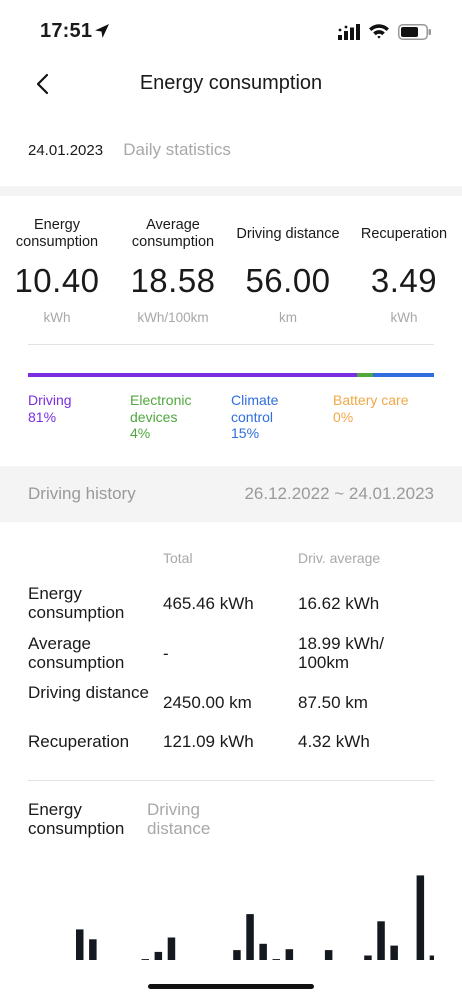  What do you see at coordinates (231, 654) in the screenshot?
I see `table-row: Average consumption - 18.99 kWh/ 100km` at bounding box center [231, 654].